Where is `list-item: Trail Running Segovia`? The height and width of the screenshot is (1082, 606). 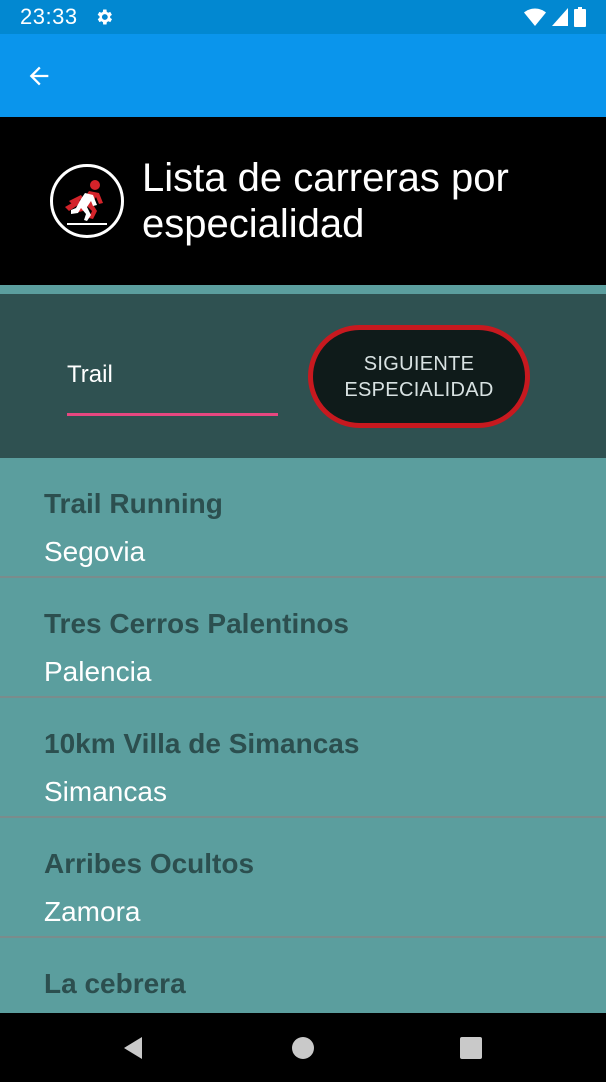 list-item: Trail Running Segovia is located at coordinates (303, 518).